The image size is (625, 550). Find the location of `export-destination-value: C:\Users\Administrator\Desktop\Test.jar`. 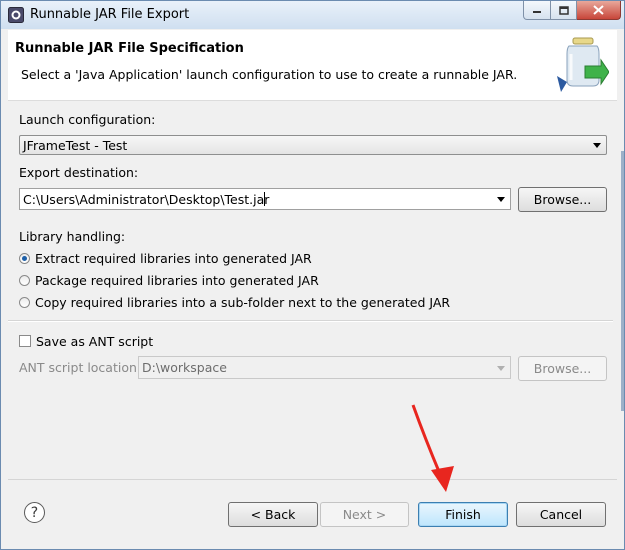

export-destination-value: C:\Users\Administrator\Desktop\Test.jar is located at coordinates (146, 199).